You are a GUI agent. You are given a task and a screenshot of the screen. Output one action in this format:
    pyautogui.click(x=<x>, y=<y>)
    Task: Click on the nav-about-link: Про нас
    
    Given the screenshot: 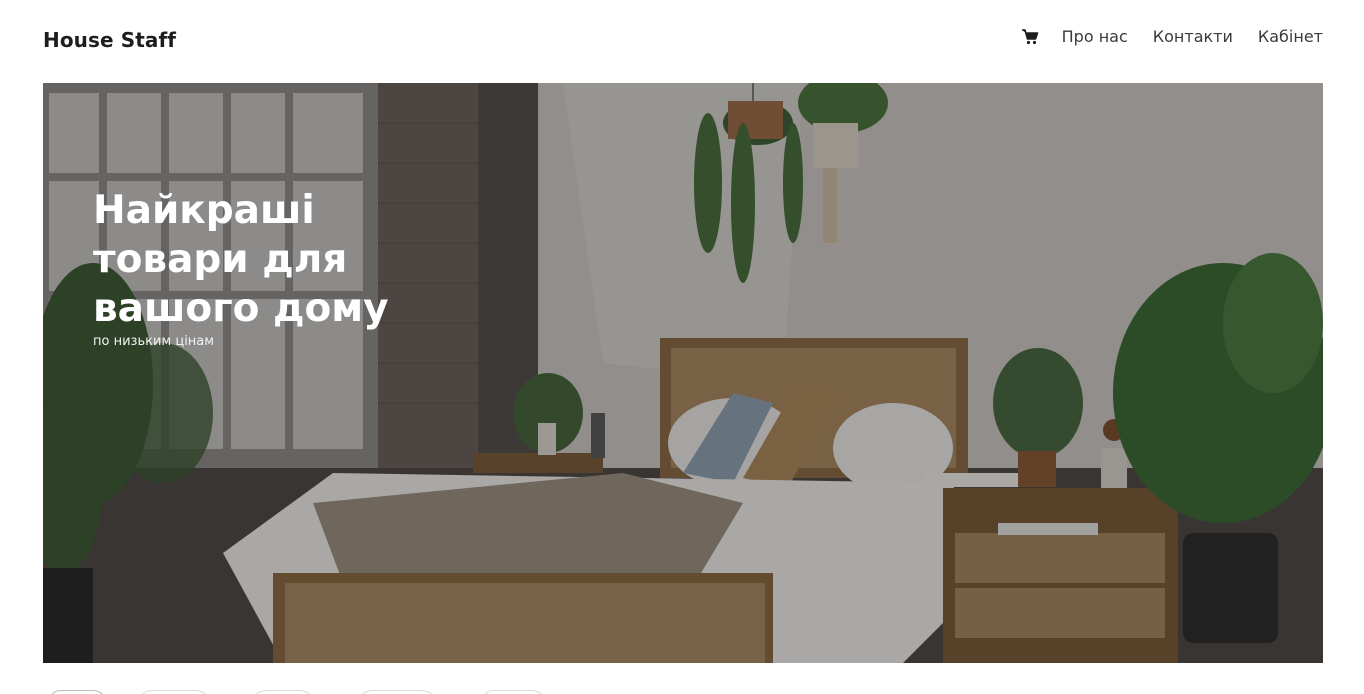 What is the action you would take?
    pyautogui.click(x=1095, y=36)
    